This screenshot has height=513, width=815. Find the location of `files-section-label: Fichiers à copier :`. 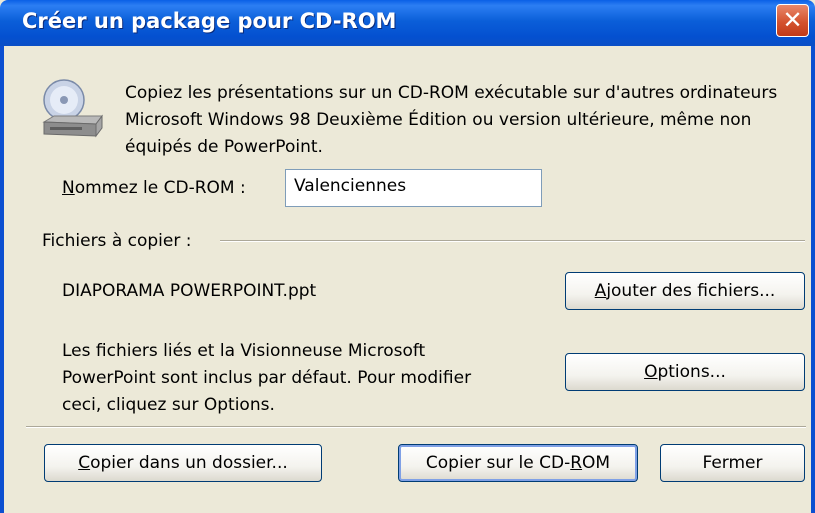

files-section-label: Fichiers à copier : is located at coordinates (117, 241).